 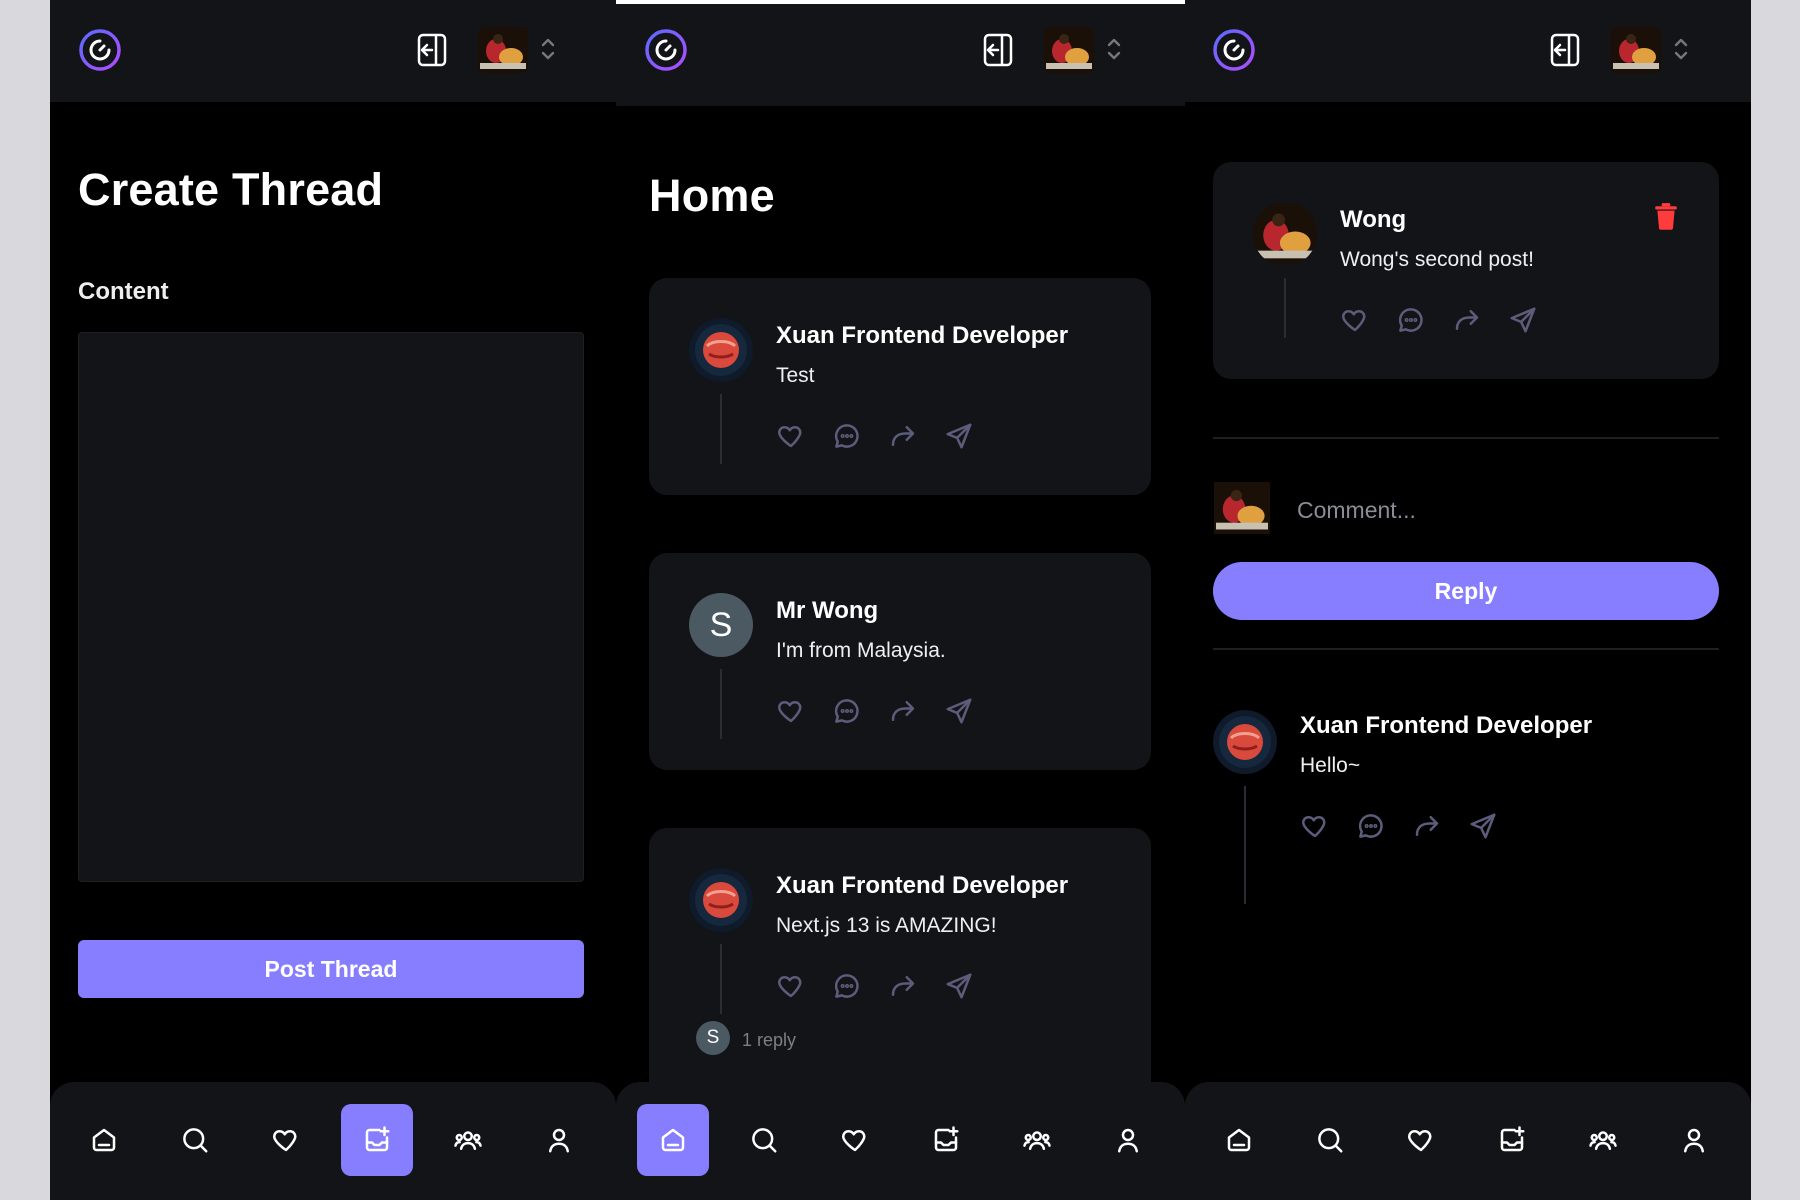 I want to click on comment-input, so click(x=1507, y=510).